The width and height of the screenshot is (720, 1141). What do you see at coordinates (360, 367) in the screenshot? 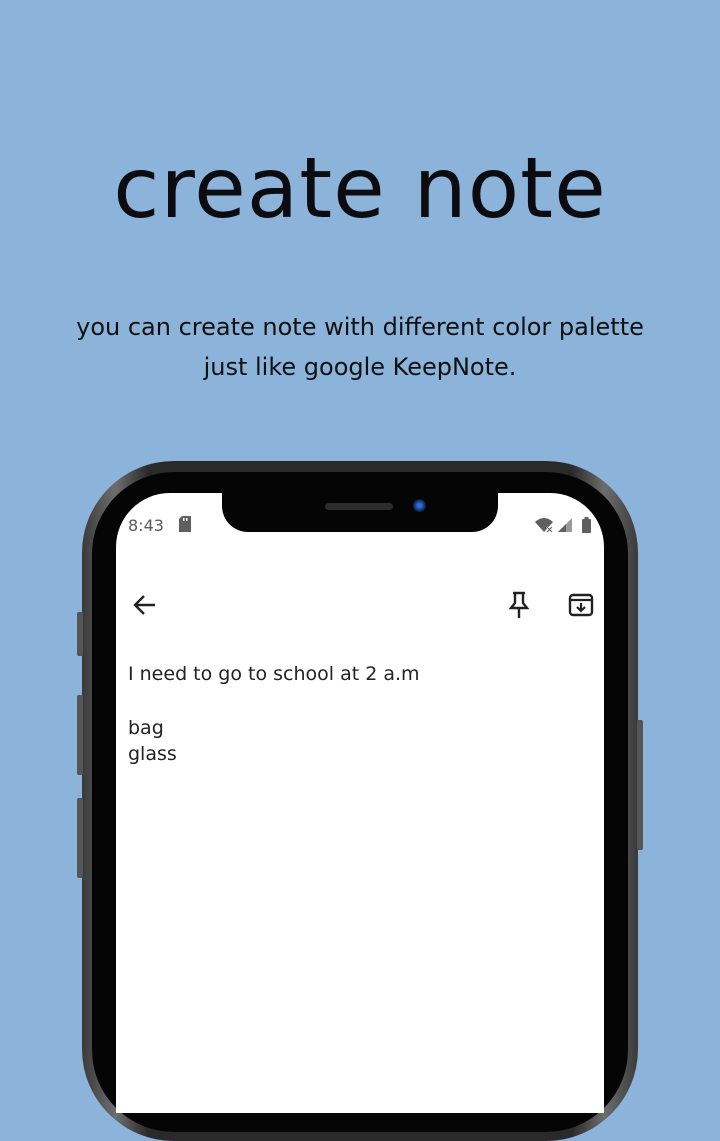
I see `promo-subtitle-line2: just like google KeepNote.` at bounding box center [360, 367].